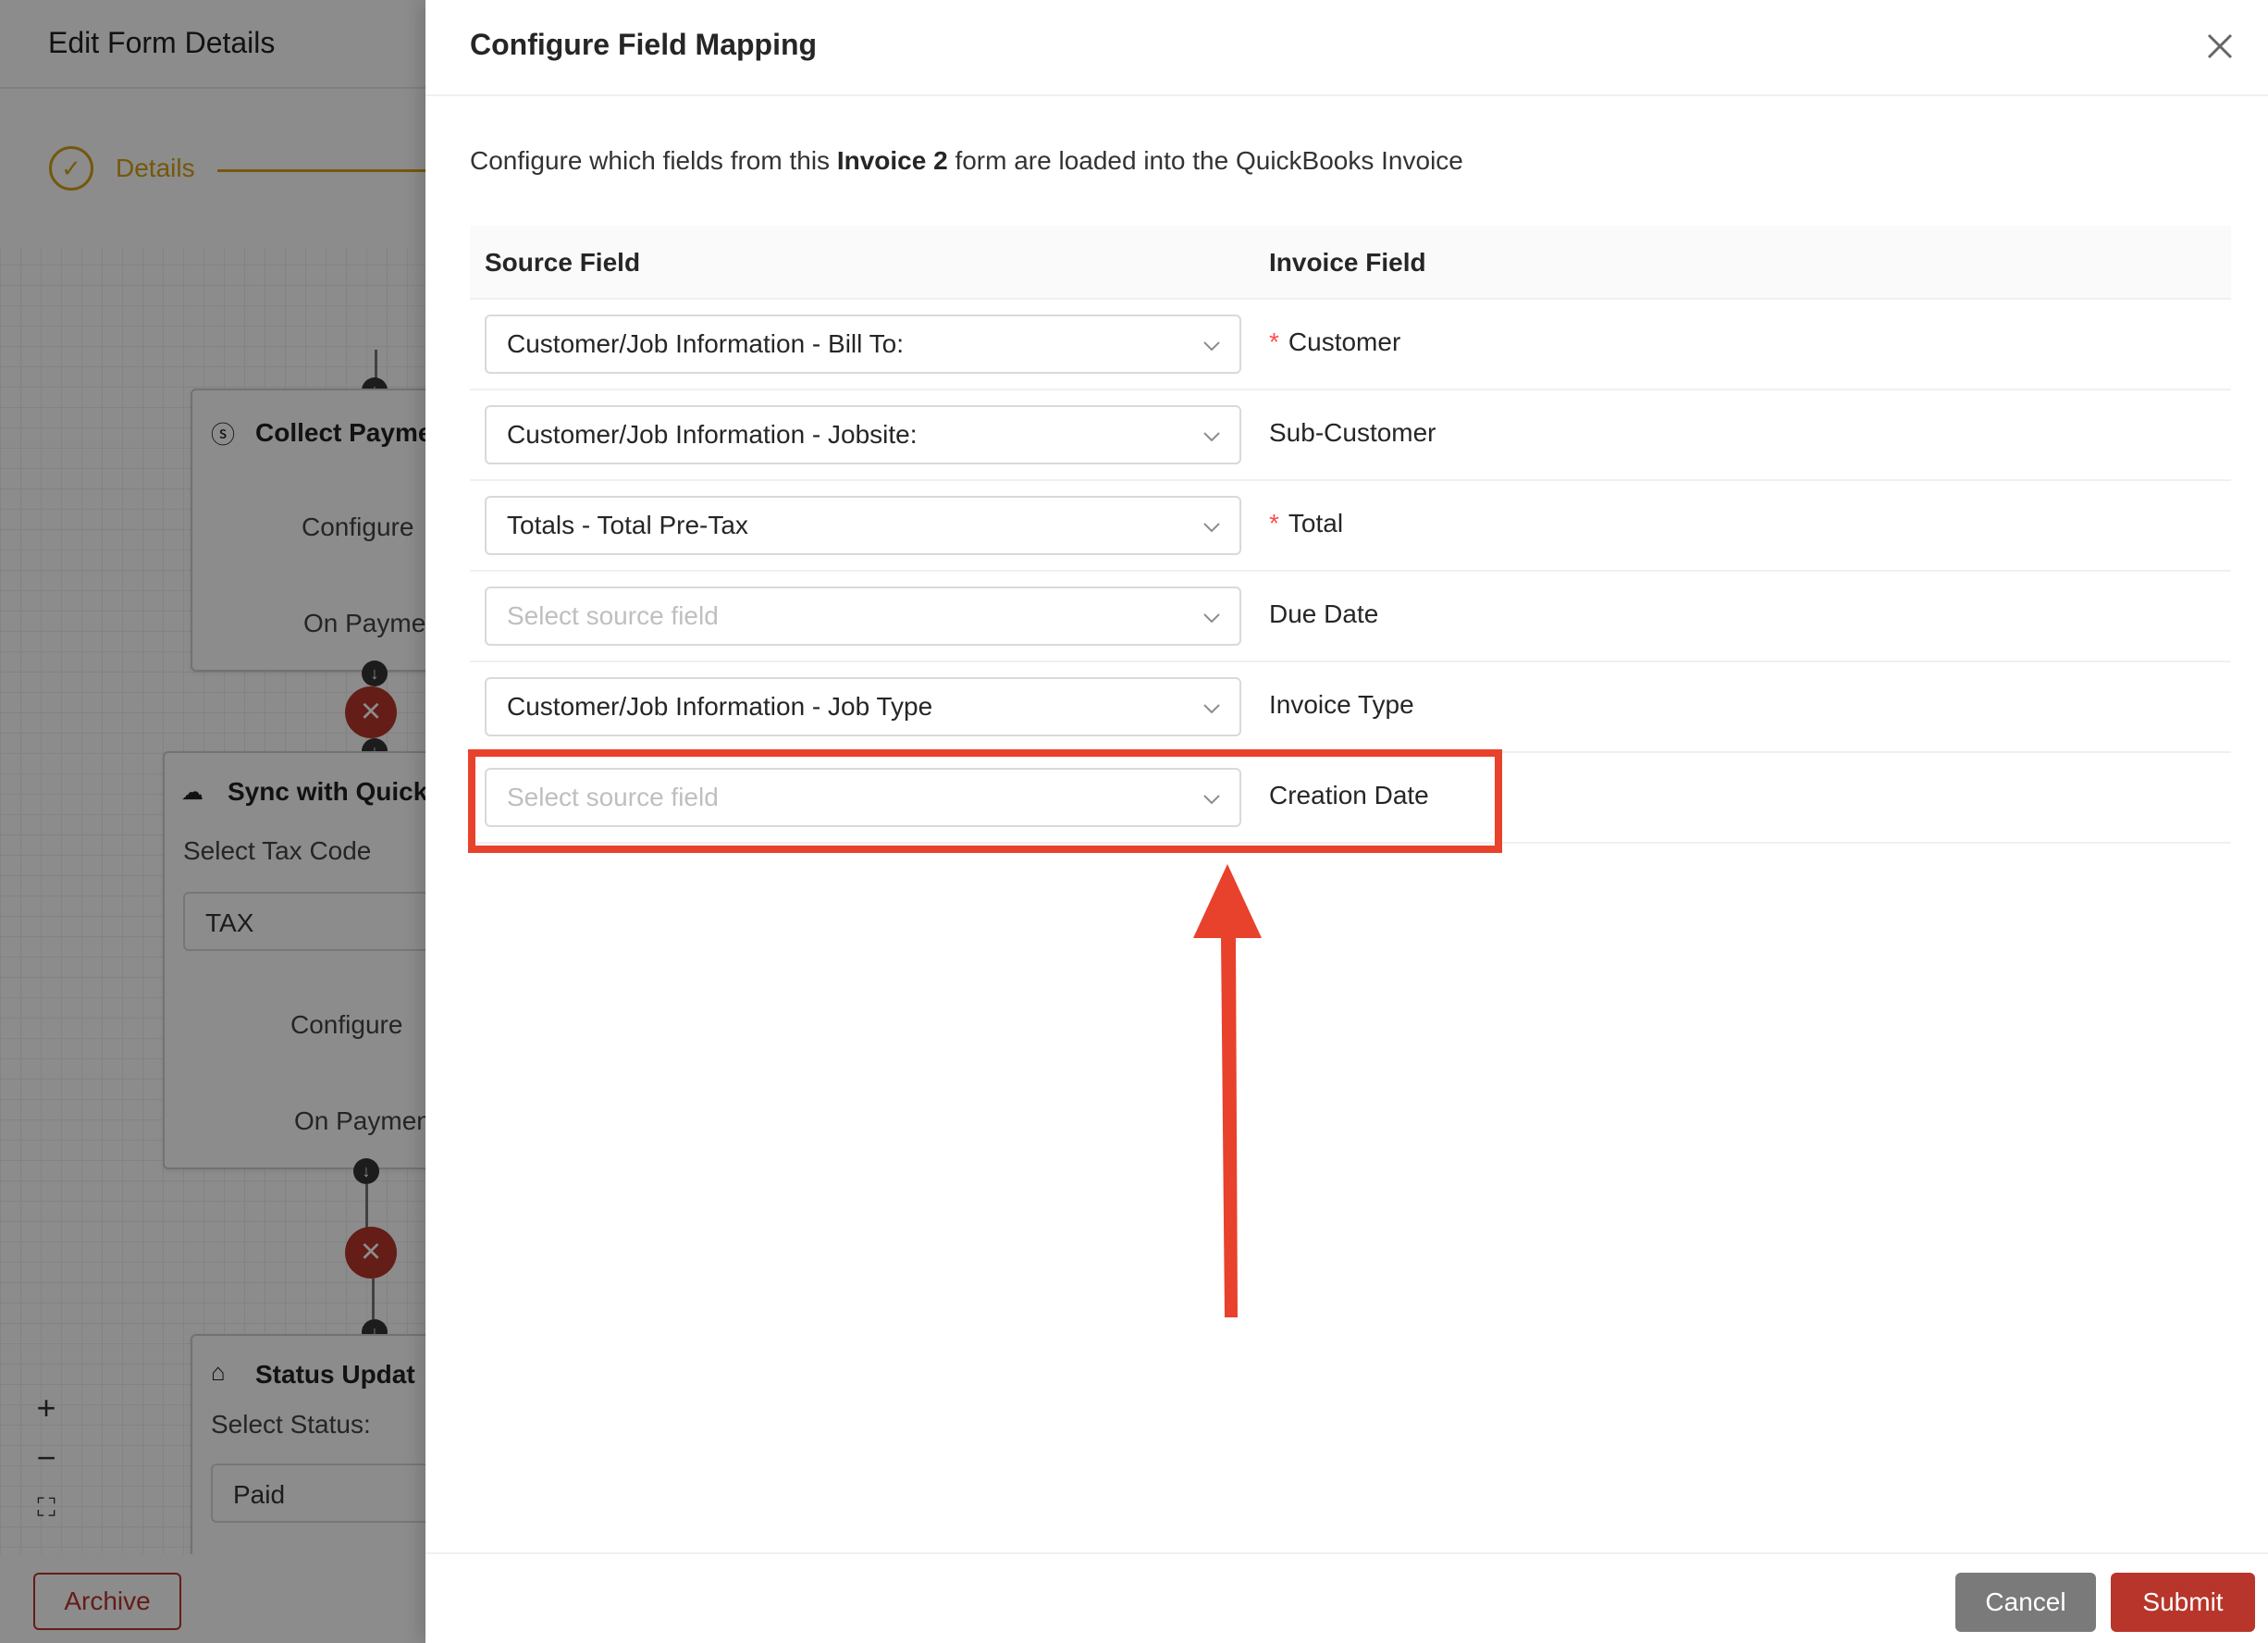 Image resolution: width=2268 pixels, height=1643 pixels. What do you see at coordinates (720, 706) in the screenshot?
I see `source-field-value: Customer/Job Information - Job Type` at bounding box center [720, 706].